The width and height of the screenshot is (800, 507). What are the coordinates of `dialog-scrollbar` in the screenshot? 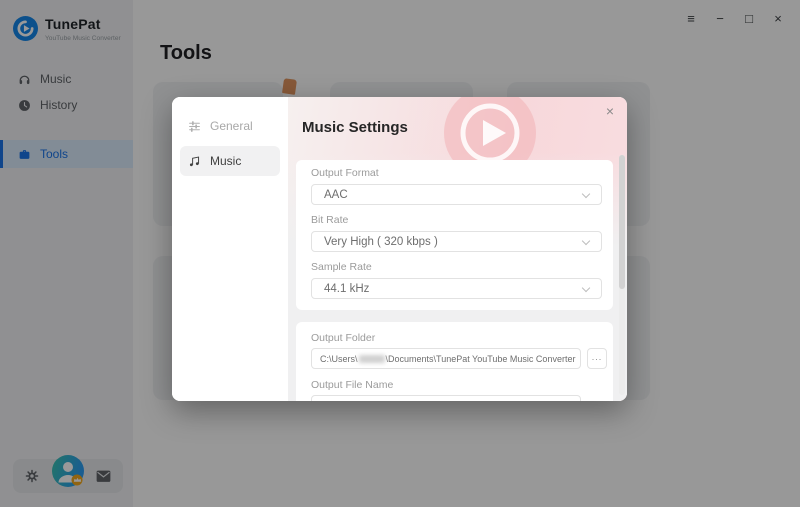 It's located at (622, 275).